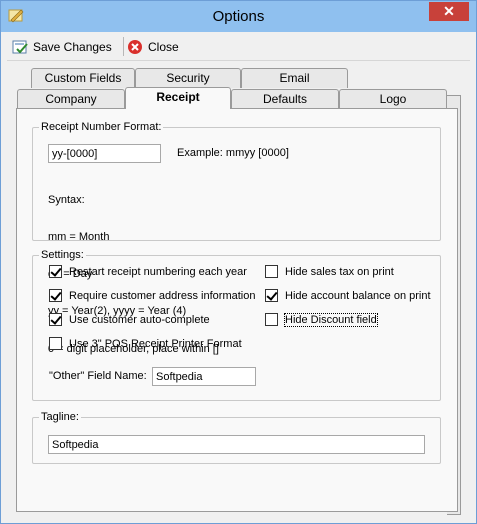 The height and width of the screenshot is (524, 477). I want to click on checkbox-label: Hide sales tax on print, so click(339, 271).